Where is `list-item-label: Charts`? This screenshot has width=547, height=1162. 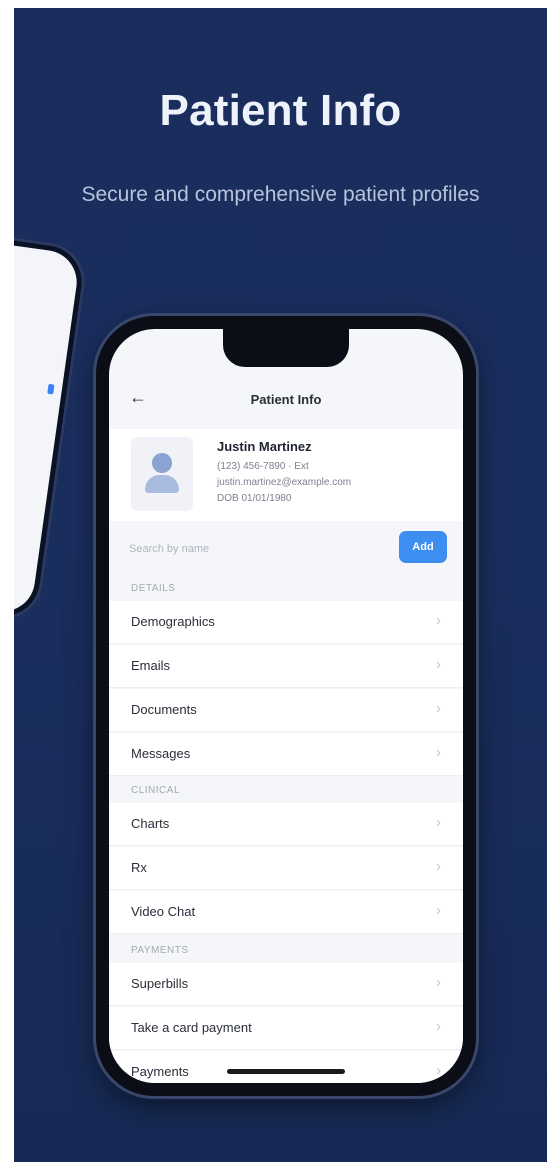 list-item-label: Charts is located at coordinates (150, 823).